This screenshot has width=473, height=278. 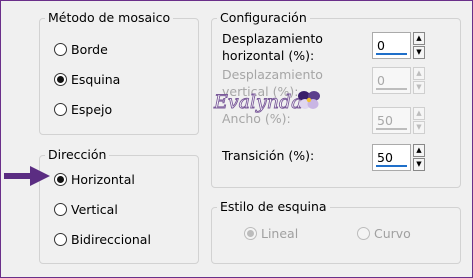 I want to click on config-title: Configuración, so click(x=263, y=18).